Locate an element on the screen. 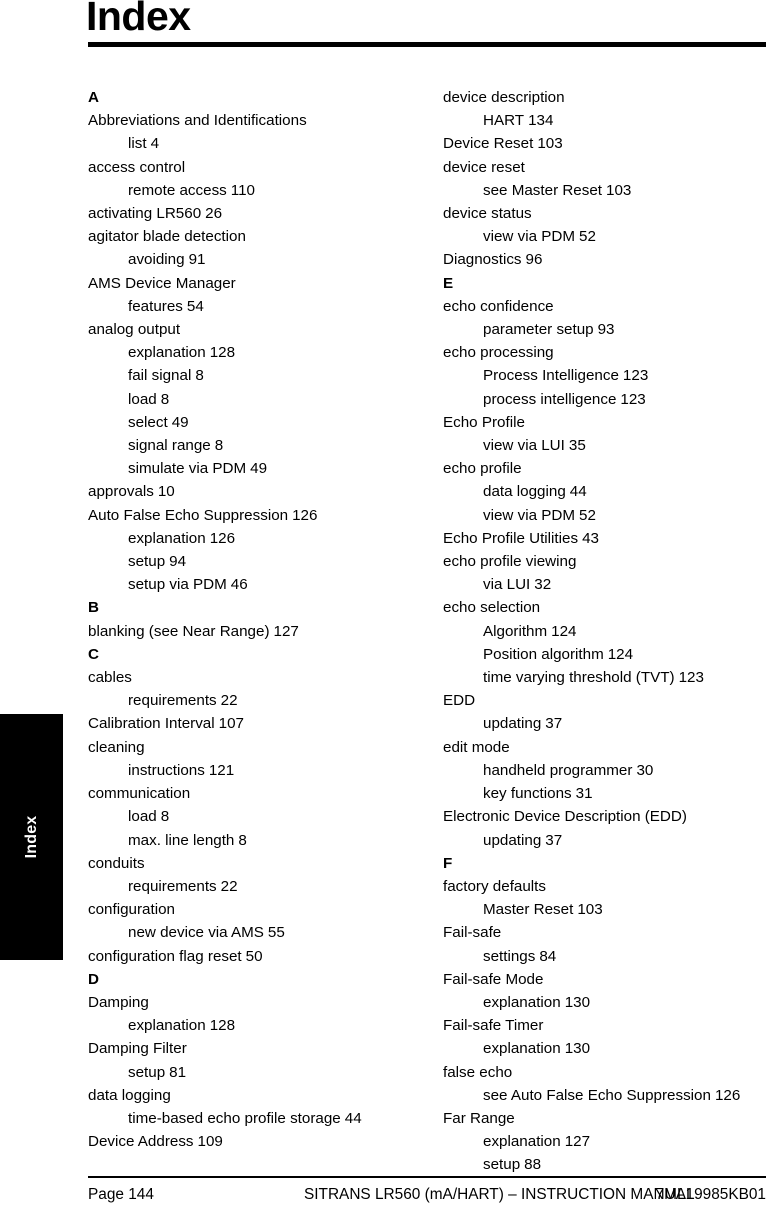 The width and height of the screenshot is (766, 1207). index-entry: Echo Profile Utilities 43 is located at coordinates (604, 538).